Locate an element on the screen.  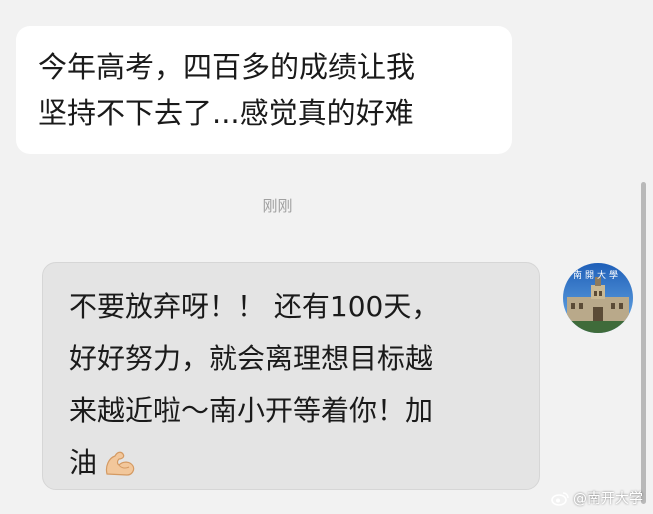
incoming-message-text: 今年高考，四百多的成绩让我 坚持不下去了...感觉真的好难 is located at coordinates (227, 90).